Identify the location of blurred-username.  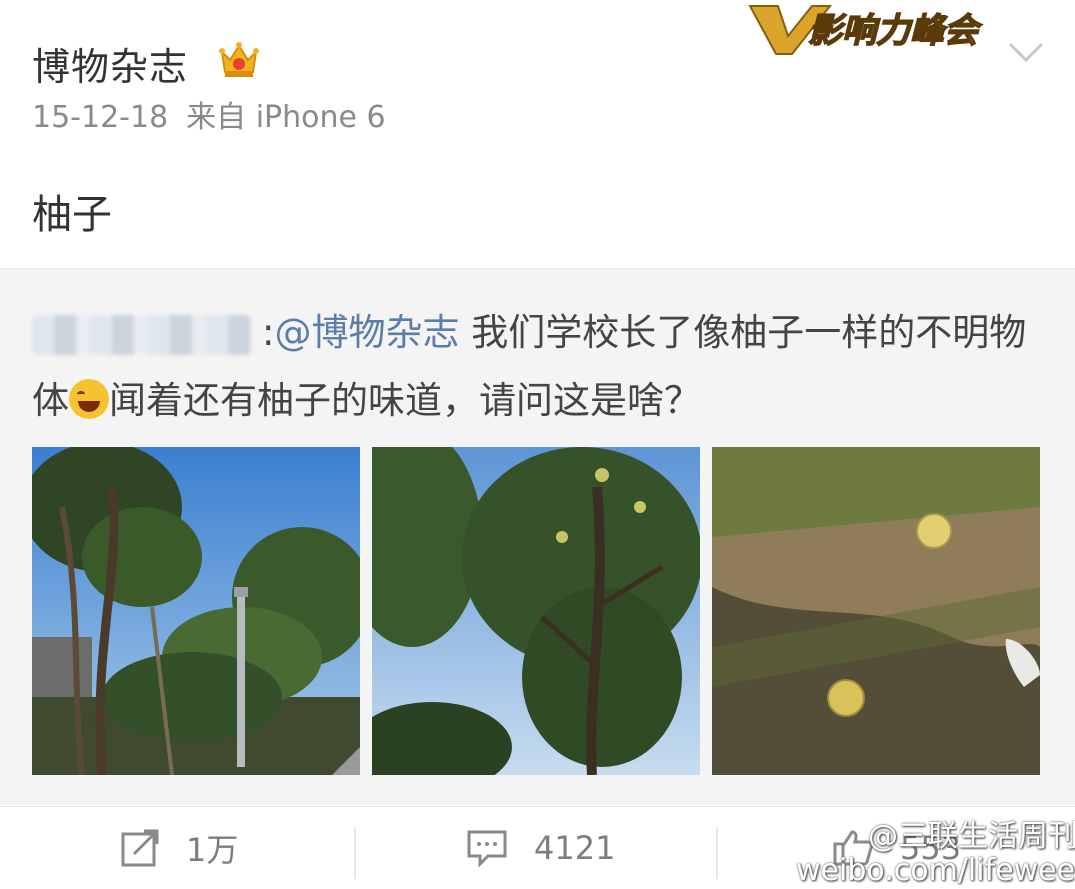
(142, 334).